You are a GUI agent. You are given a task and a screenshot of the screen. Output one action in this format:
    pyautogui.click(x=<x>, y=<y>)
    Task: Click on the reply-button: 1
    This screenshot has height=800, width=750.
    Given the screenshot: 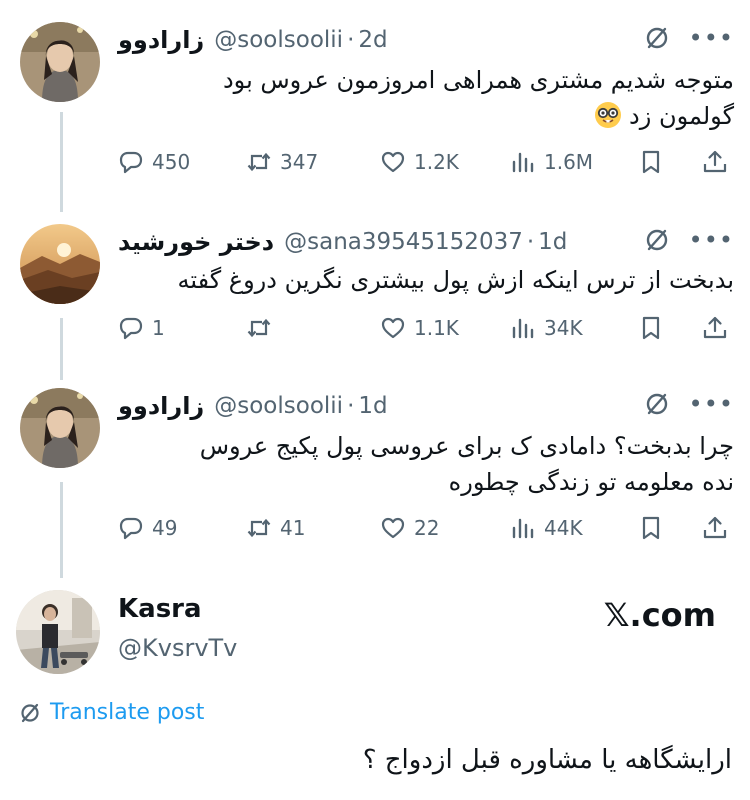 What is the action you would take?
    pyautogui.click(x=141, y=328)
    